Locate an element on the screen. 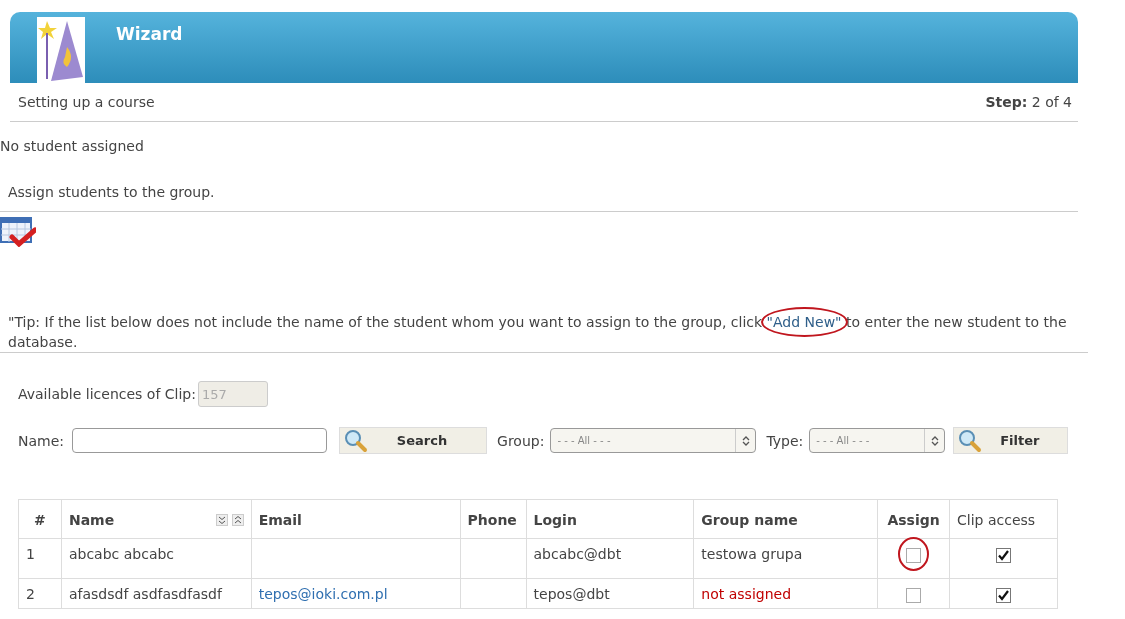 The height and width of the screenshot is (619, 1125). status-text: No student assigned is located at coordinates (72, 146).